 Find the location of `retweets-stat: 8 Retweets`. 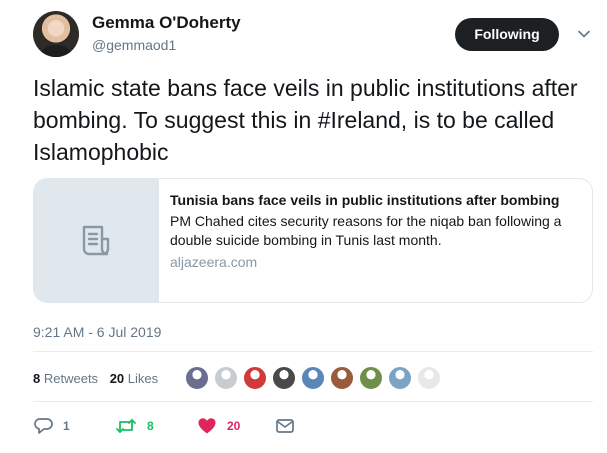

retweets-stat: 8 Retweets is located at coordinates (65, 378).